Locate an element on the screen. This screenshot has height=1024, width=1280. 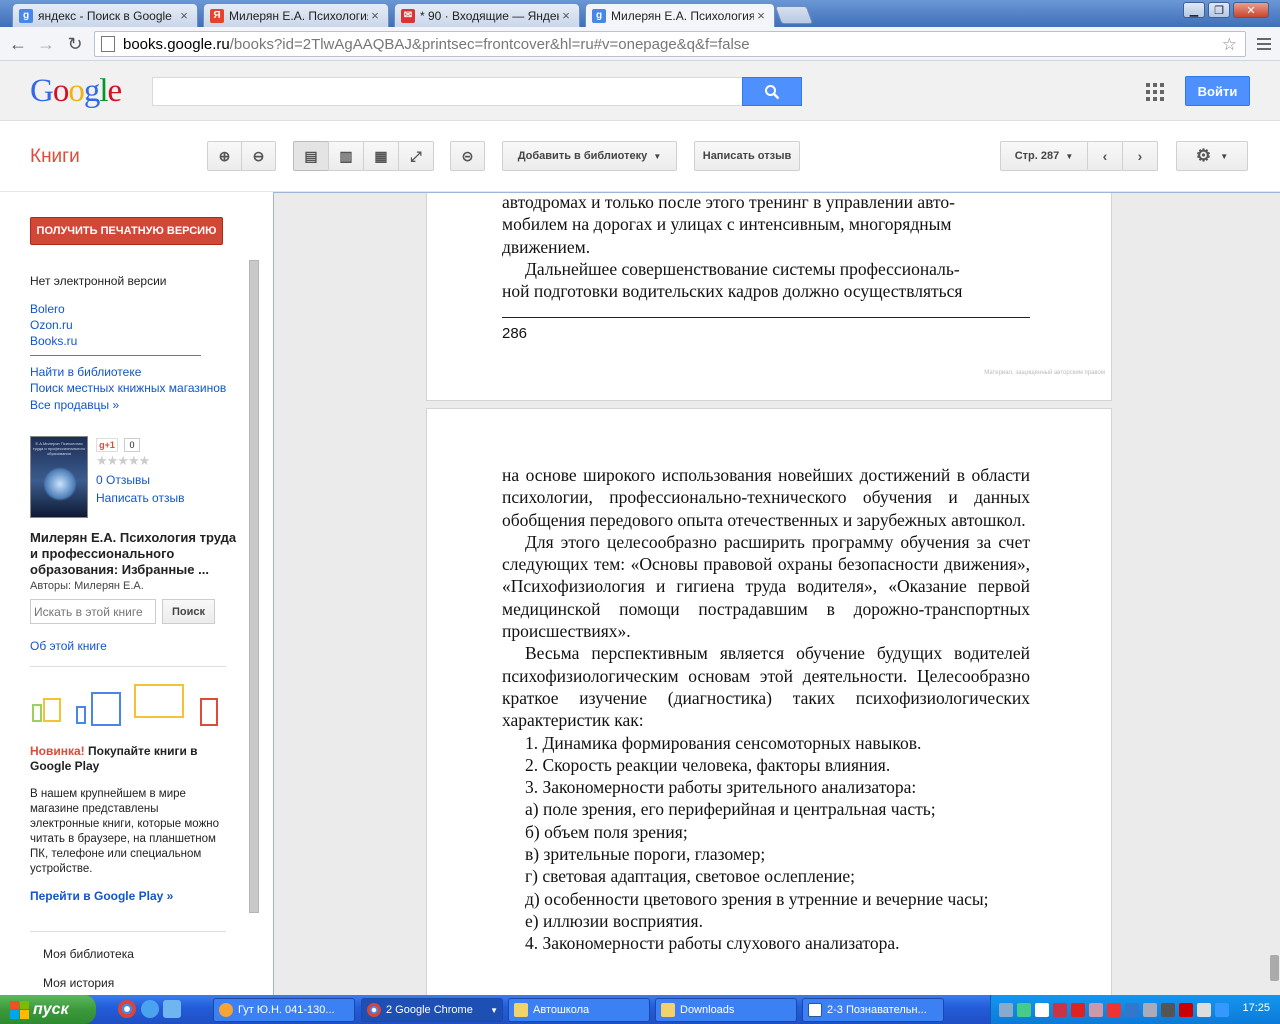
fullscreen-button: ⤢ is located at coordinates (416, 156).